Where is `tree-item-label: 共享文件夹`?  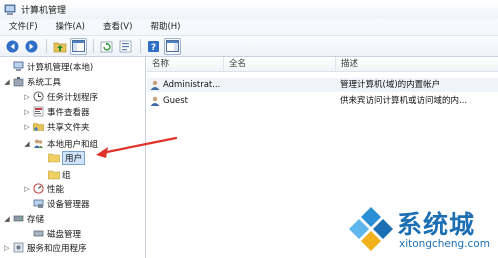 tree-item-label: 共享文件夹 is located at coordinates (68, 127).